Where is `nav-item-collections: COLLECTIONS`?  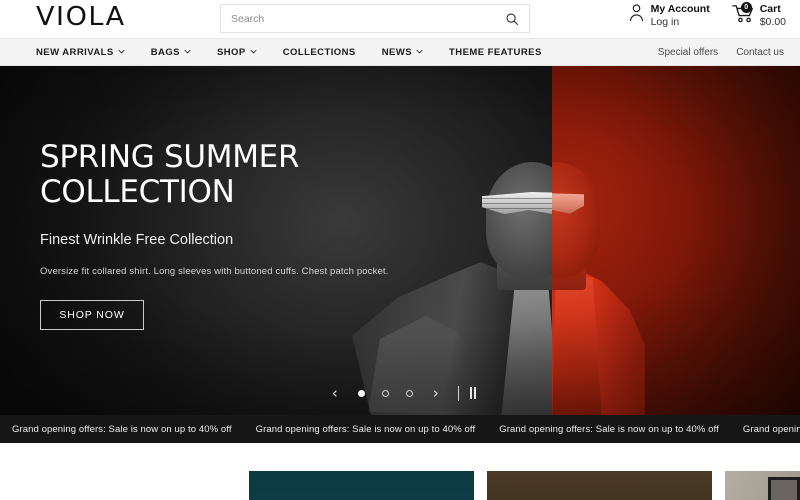 nav-item-collections: COLLECTIONS is located at coordinates (319, 52).